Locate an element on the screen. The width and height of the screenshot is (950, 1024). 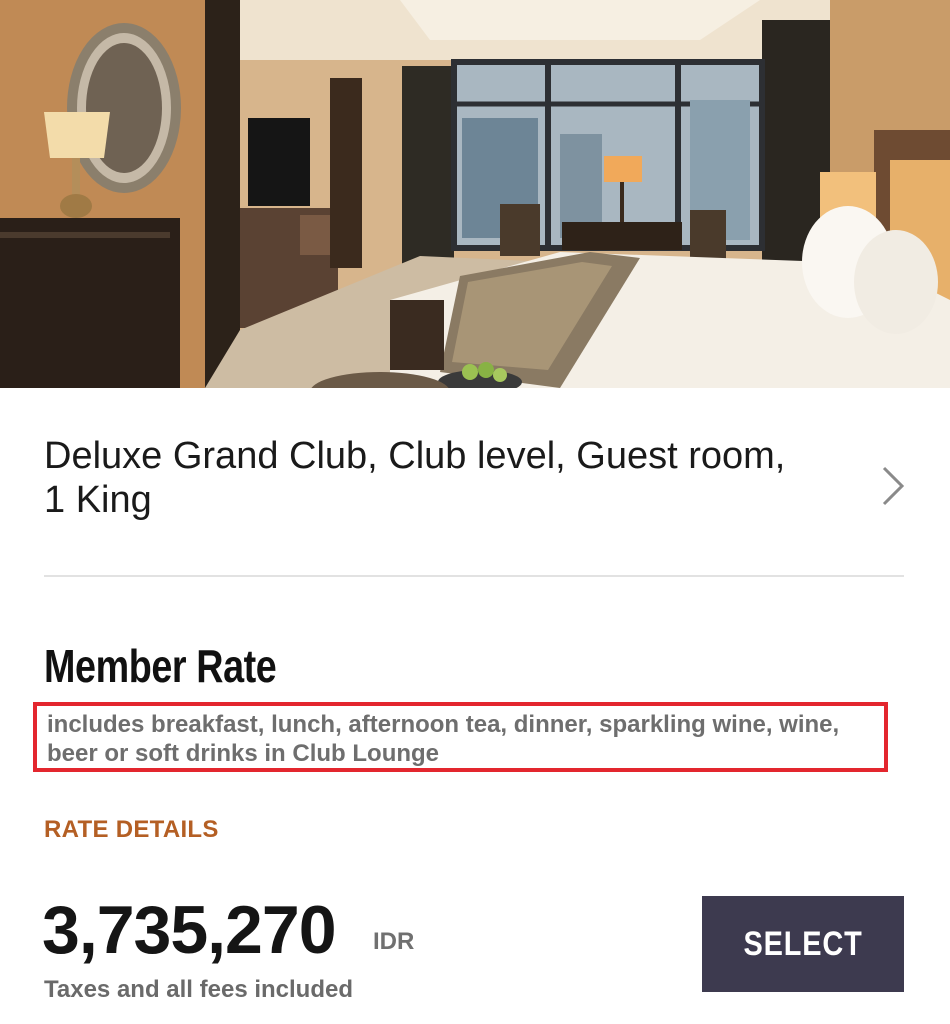
price-amount: 3,735,270 is located at coordinates (189, 930).